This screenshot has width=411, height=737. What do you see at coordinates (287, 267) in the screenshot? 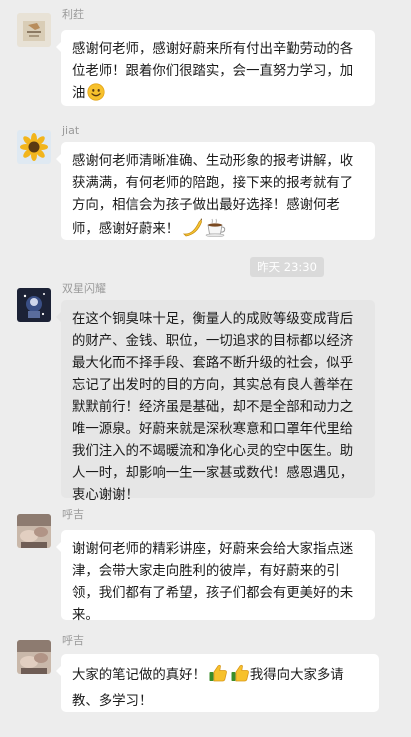
I see `timestamp-label: 昨天 23:30` at bounding box center [287, 267].